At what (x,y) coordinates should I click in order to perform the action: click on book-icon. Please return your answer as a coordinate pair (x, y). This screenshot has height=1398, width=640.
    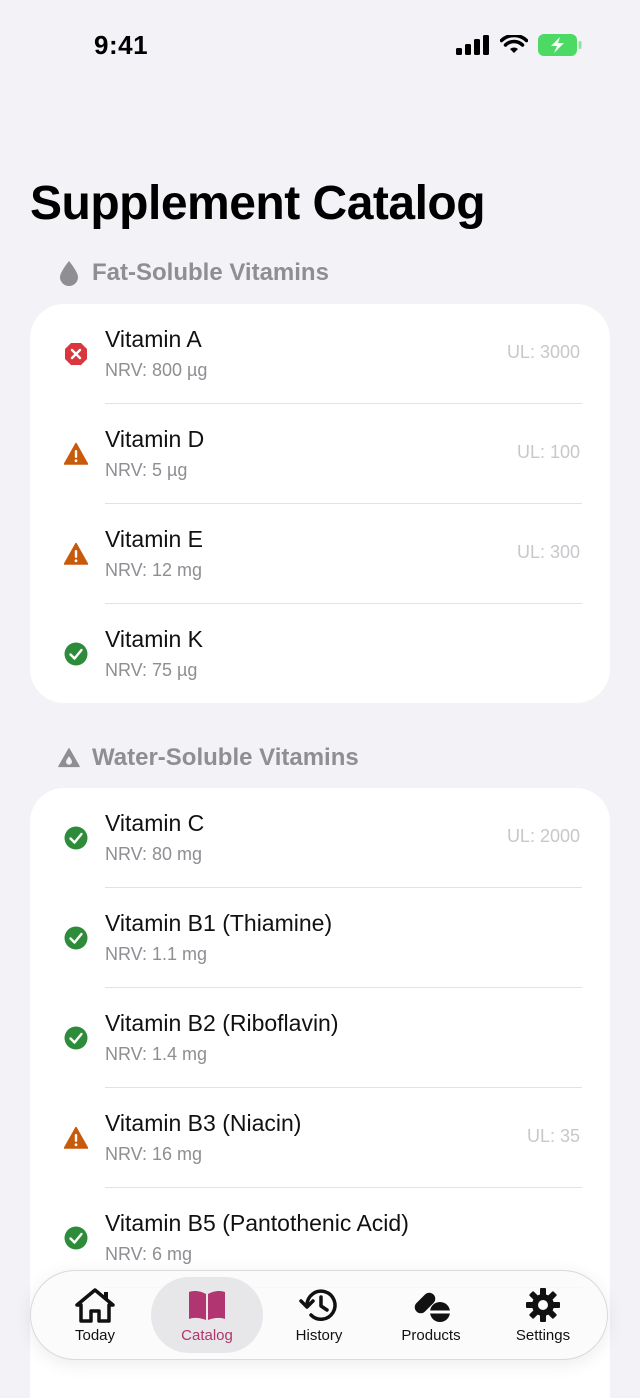
    Looking at the image, I should click on (207, 1305).